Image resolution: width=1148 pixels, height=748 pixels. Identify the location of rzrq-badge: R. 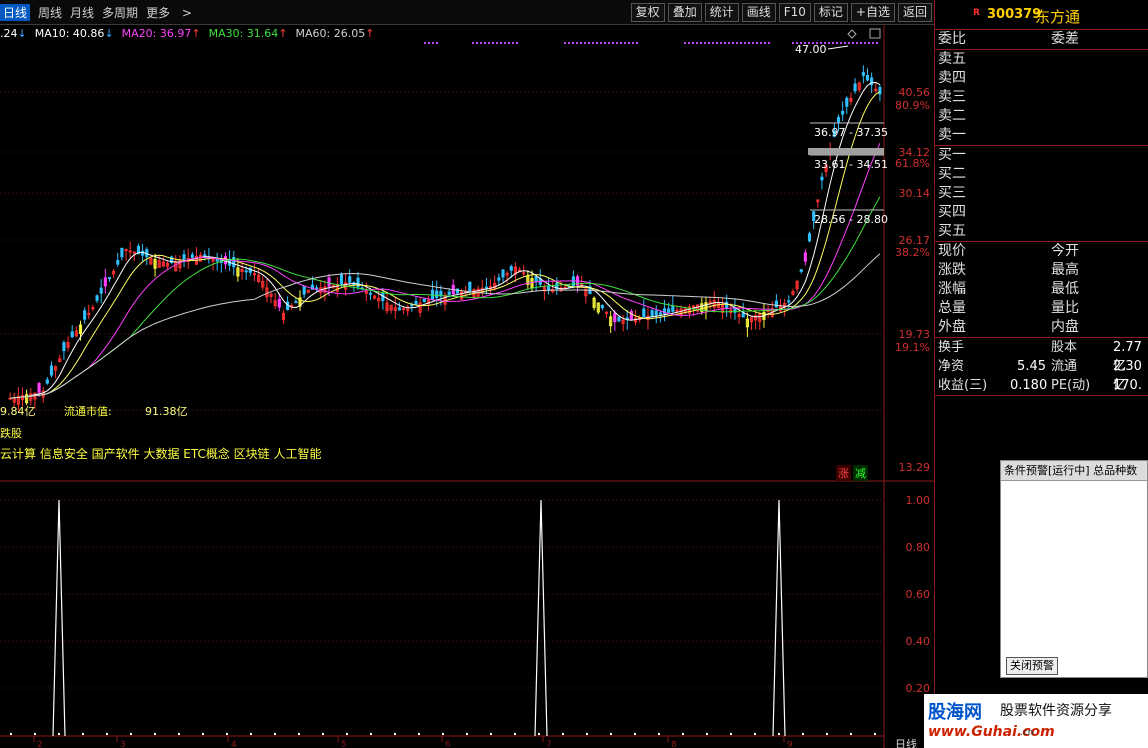
(976, 13).